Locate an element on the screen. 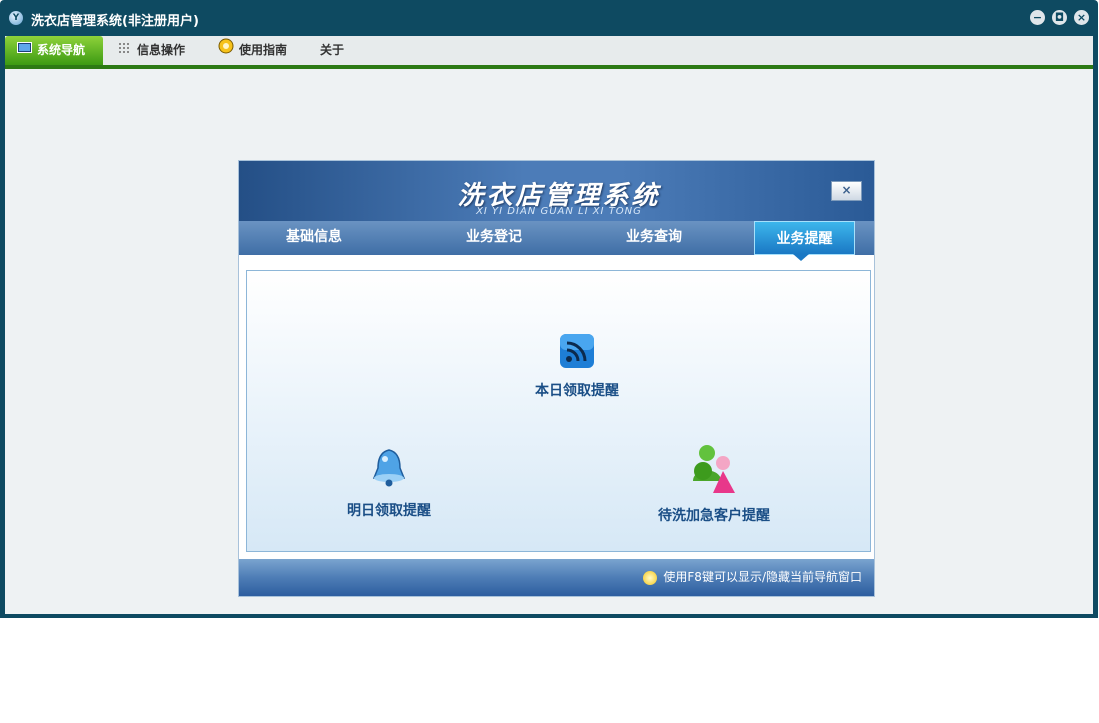  menu-item-info-ops: 信息操作 is located at coordinates (163, 50).